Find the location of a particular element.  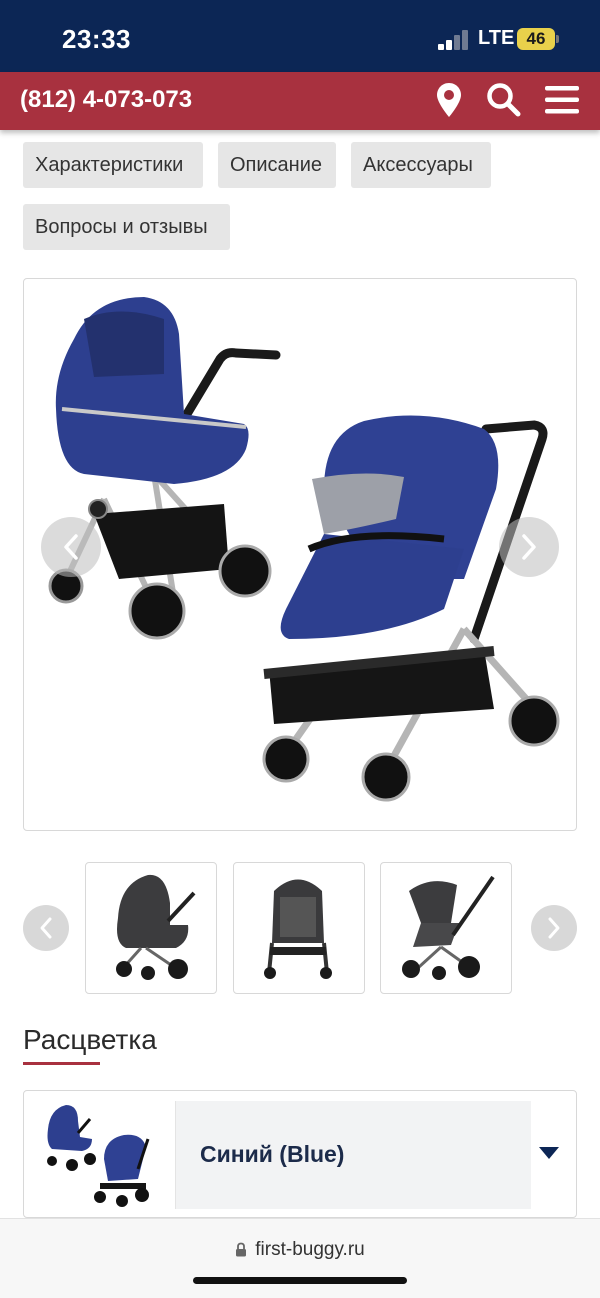

status-time: 23:33 is located at coordinates (96, 39).